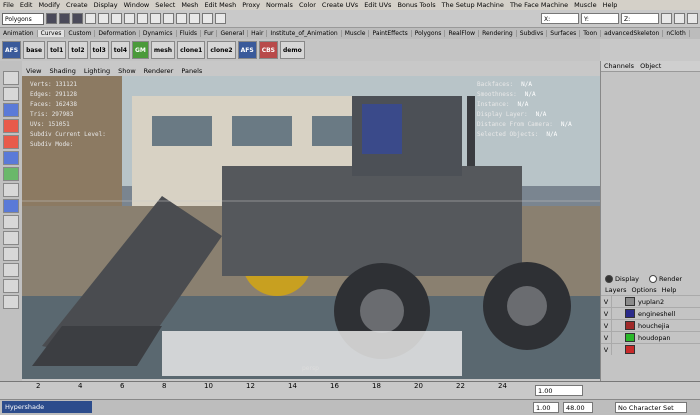 The height and width of the screenshot is (415, 700). I want to click on snap-point-icon, so click(155, 18).